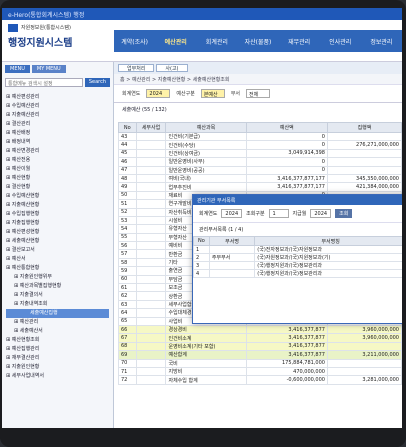 This screenshot has height=447, width=406. I want to click on table-row: 67 인건비소계 3,416,377,877 3,960,000,000, so click(260, 338).